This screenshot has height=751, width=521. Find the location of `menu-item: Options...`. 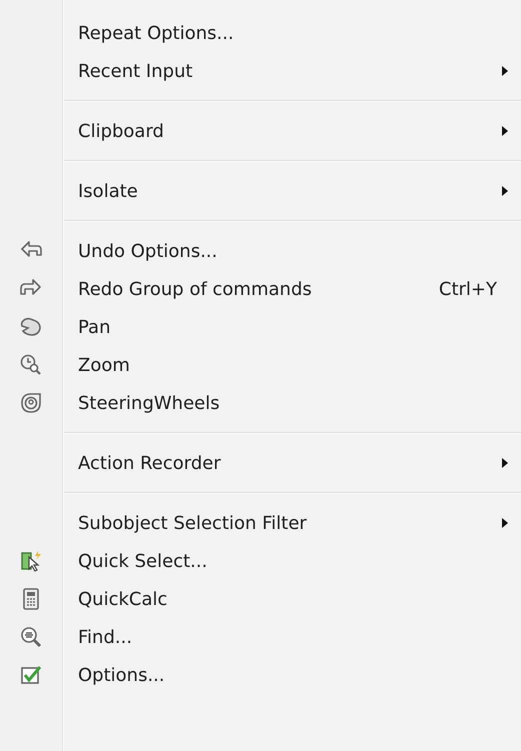

menu-item: Options... is located at coordinates (121, 675).